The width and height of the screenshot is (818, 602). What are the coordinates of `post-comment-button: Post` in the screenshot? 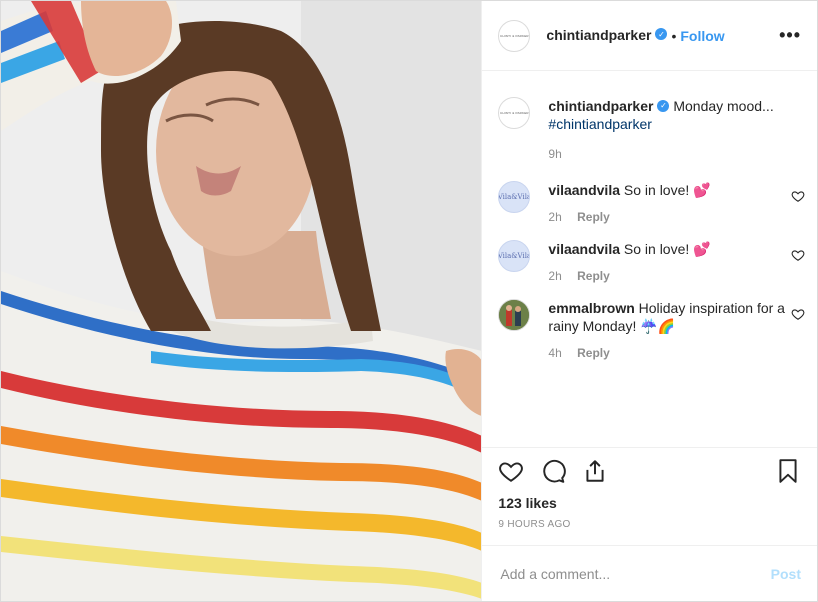 It's located at (786, 574).